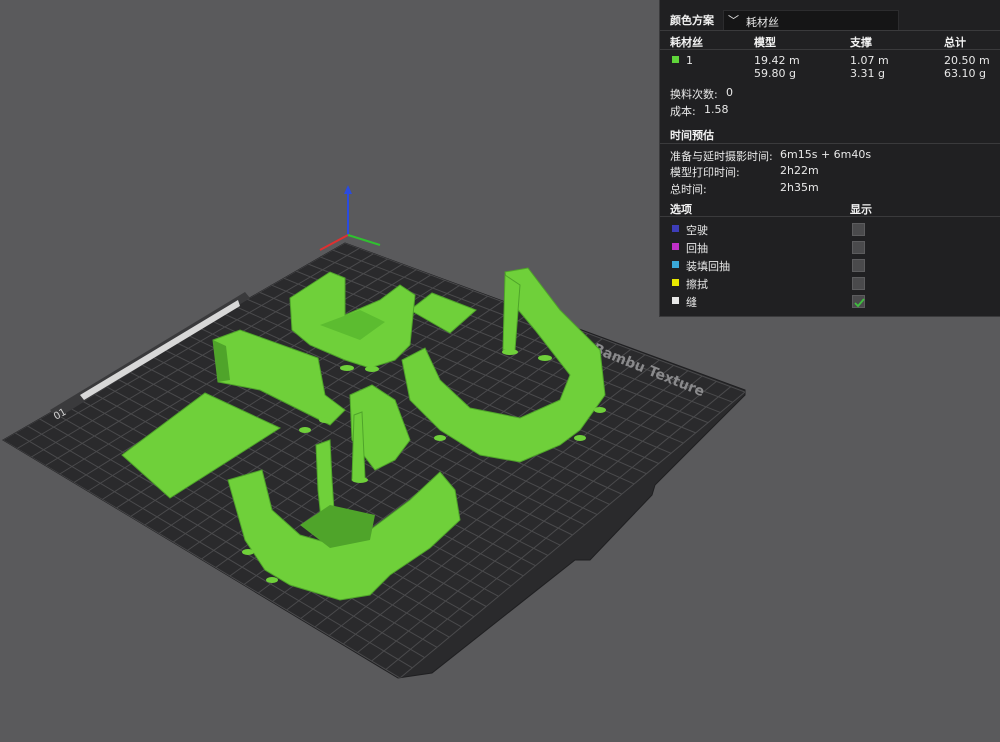  Describe the element at coordinates (688, 189) in the screenshot. I see `total-time-label: 总时间:` at that location.